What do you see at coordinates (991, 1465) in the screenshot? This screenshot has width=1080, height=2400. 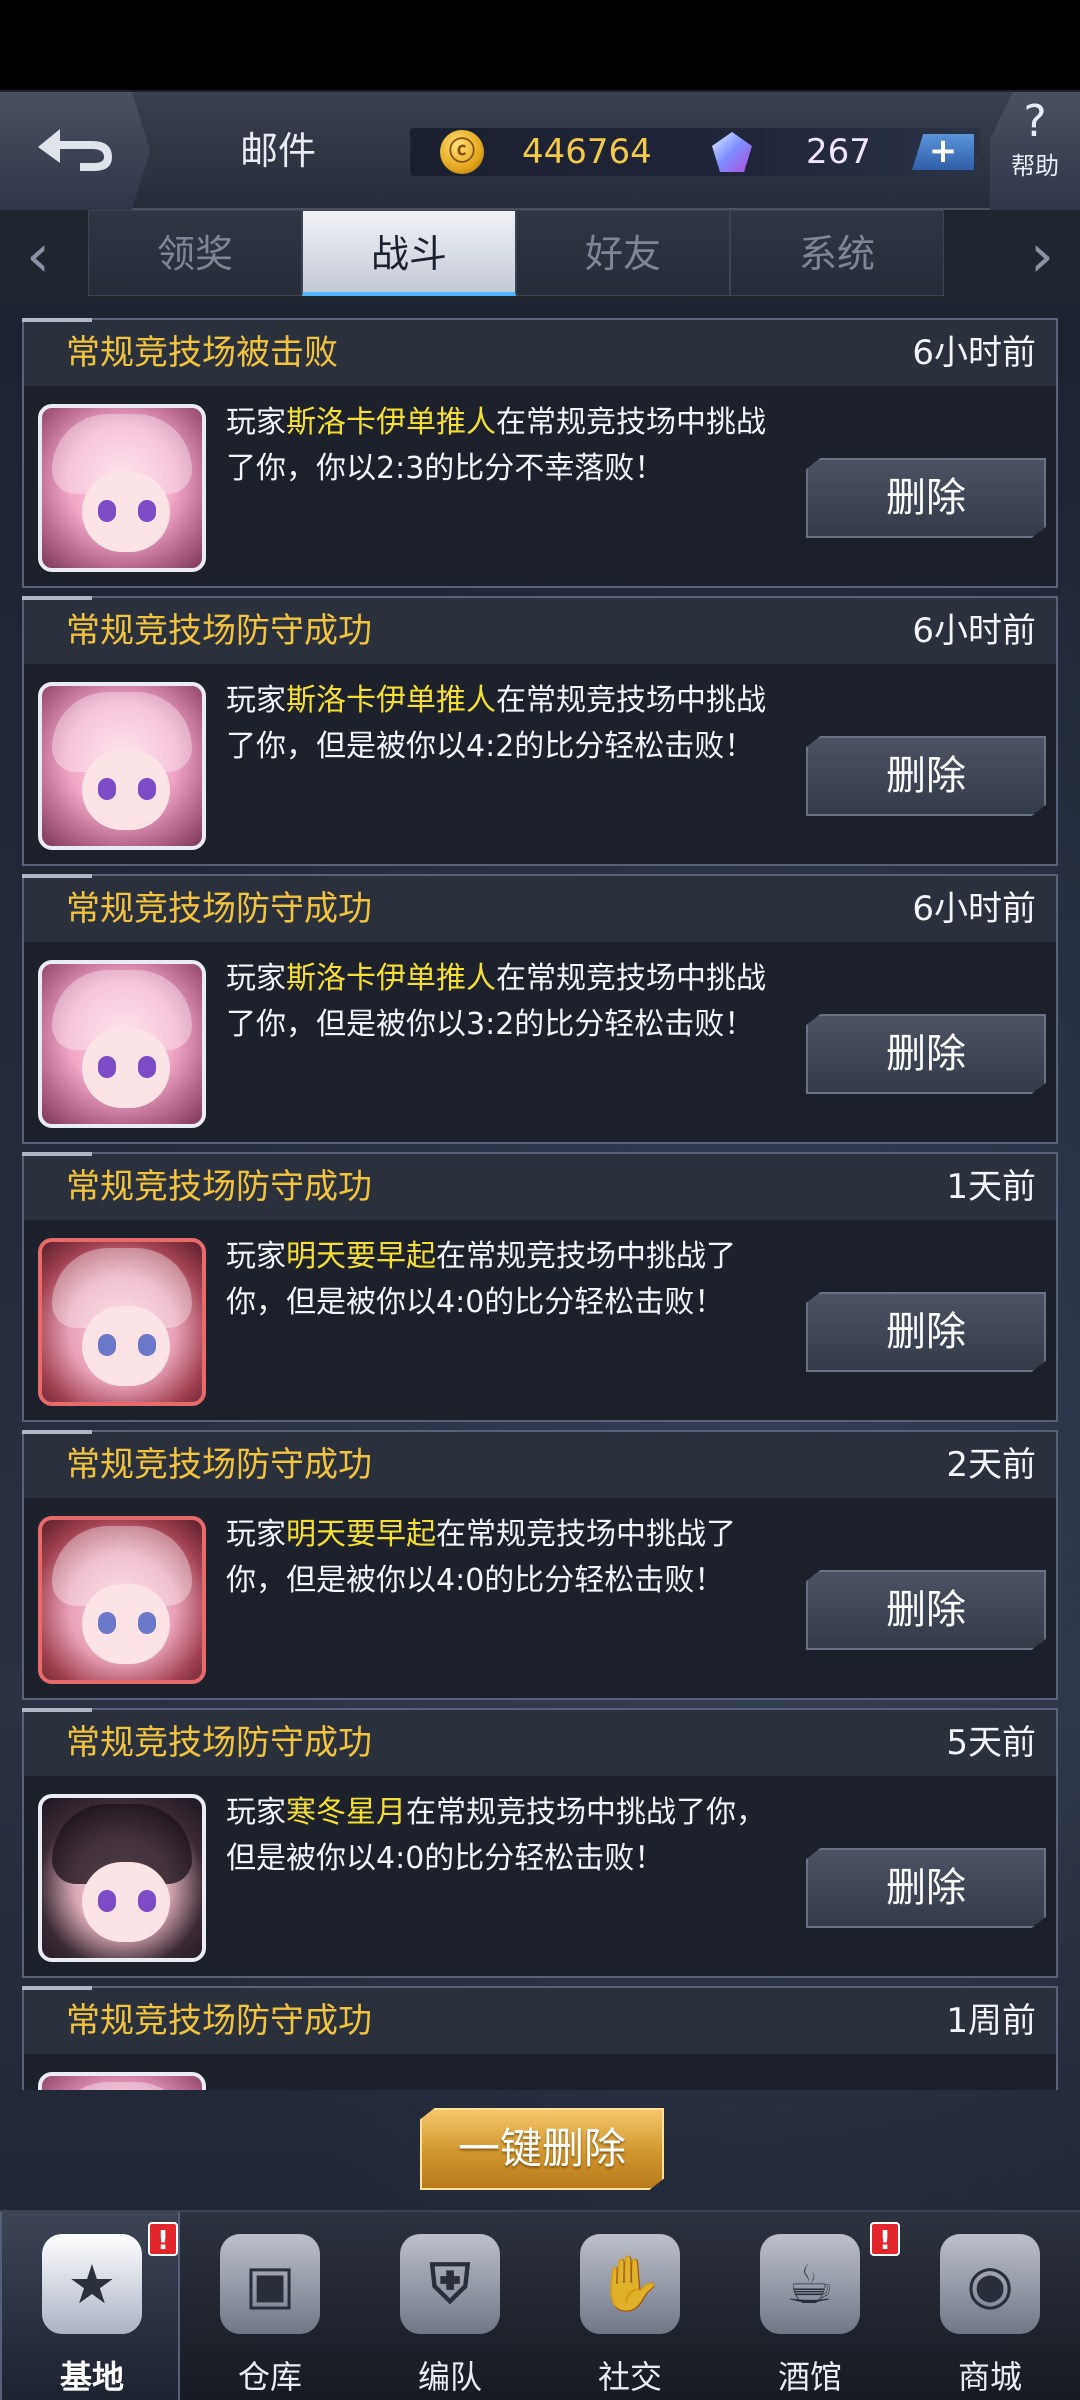 I see `mail-time: 2天前` at bounding box center [991, 1465].